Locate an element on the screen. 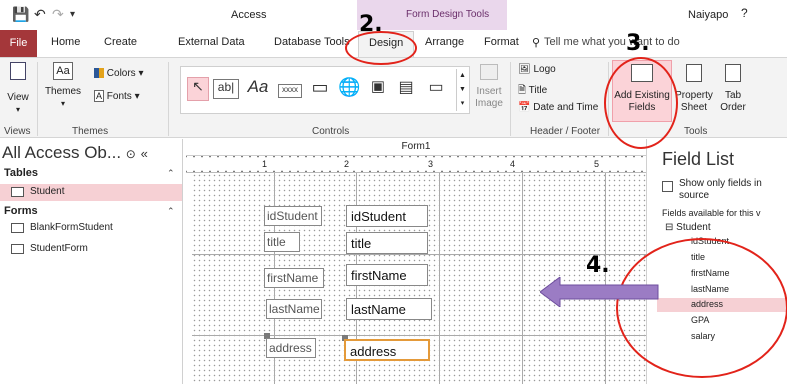 The width and height of the screenshot is (787, 384). field-list-table: ⊟ Student is located at coordinates (688, 227).